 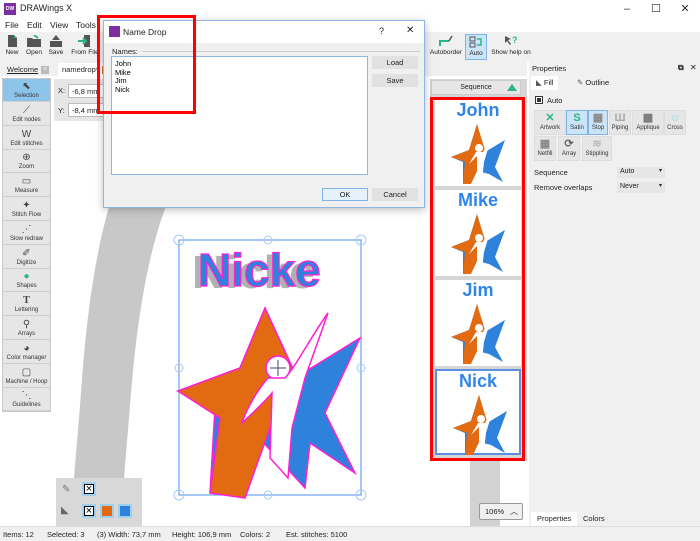 I want to click on chevron-up-icon: ︿, so click(x=514, y=511).